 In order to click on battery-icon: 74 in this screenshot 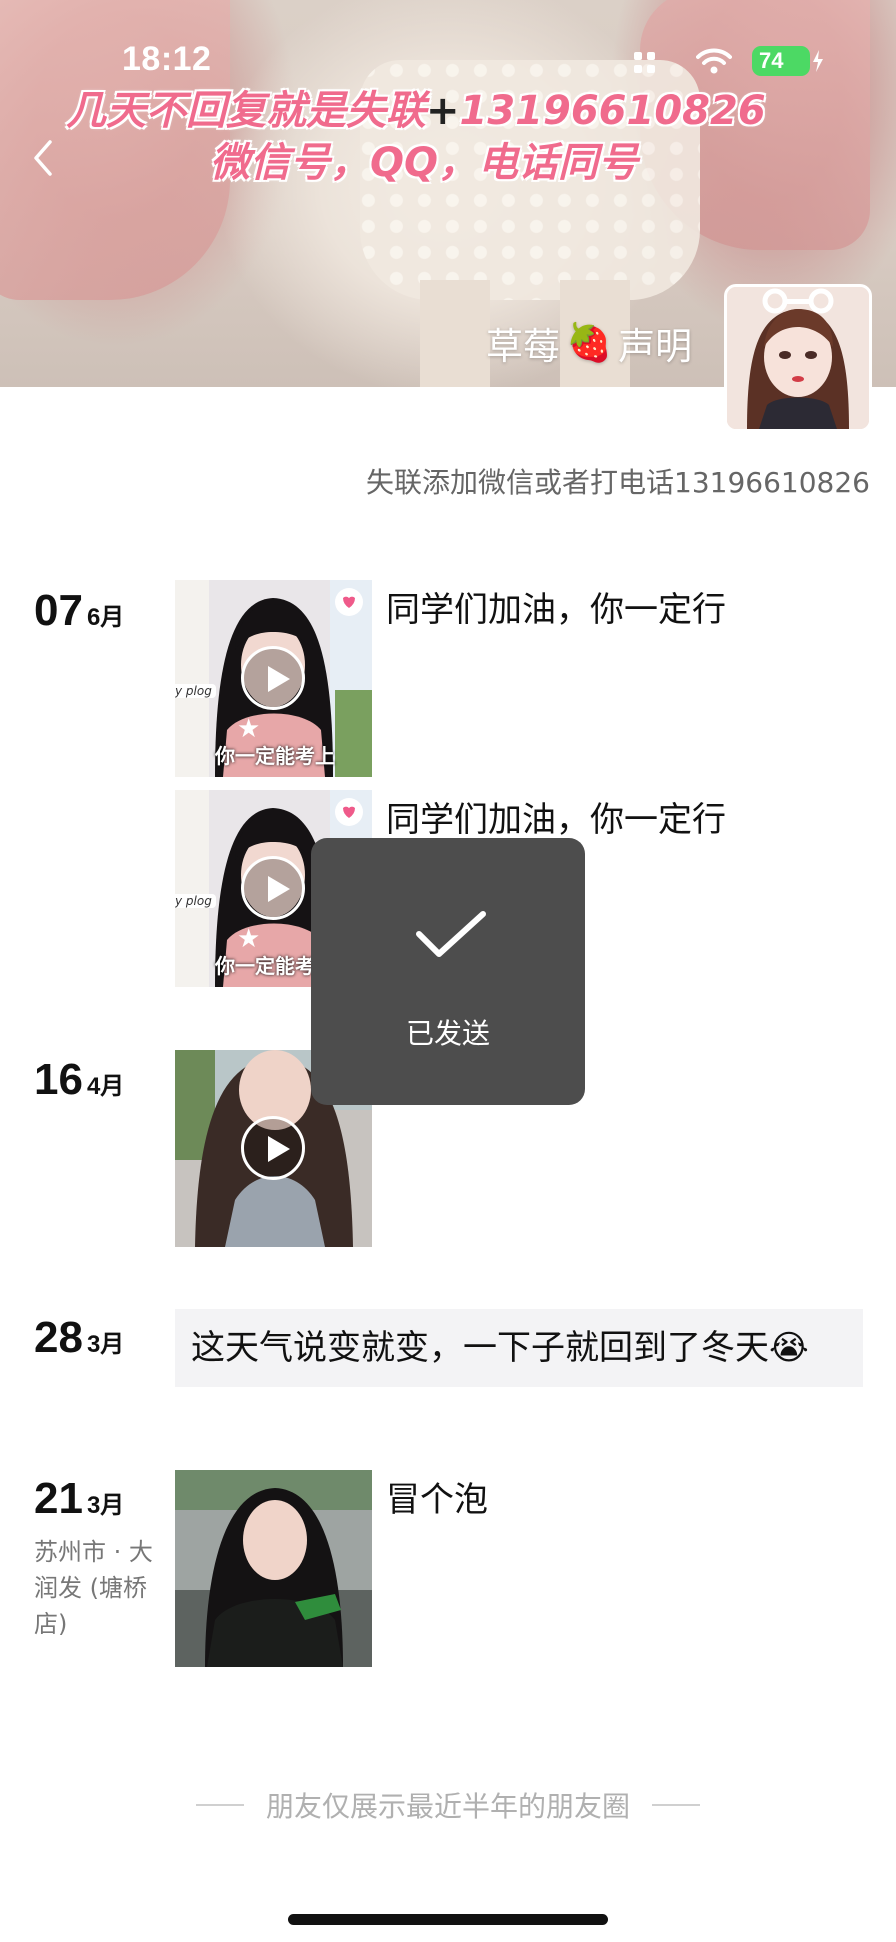, I will do `click(787, 61)`.